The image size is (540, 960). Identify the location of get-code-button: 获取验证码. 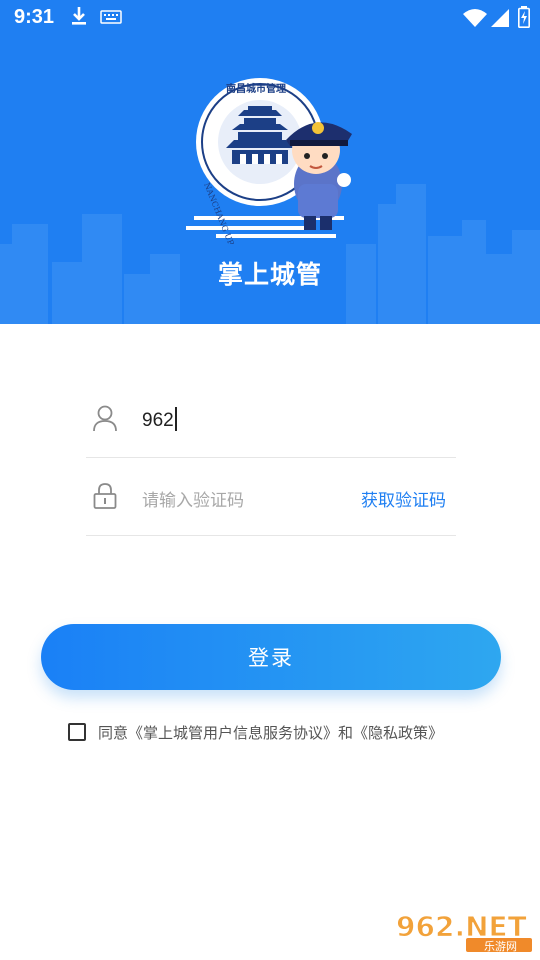
(403, 498).